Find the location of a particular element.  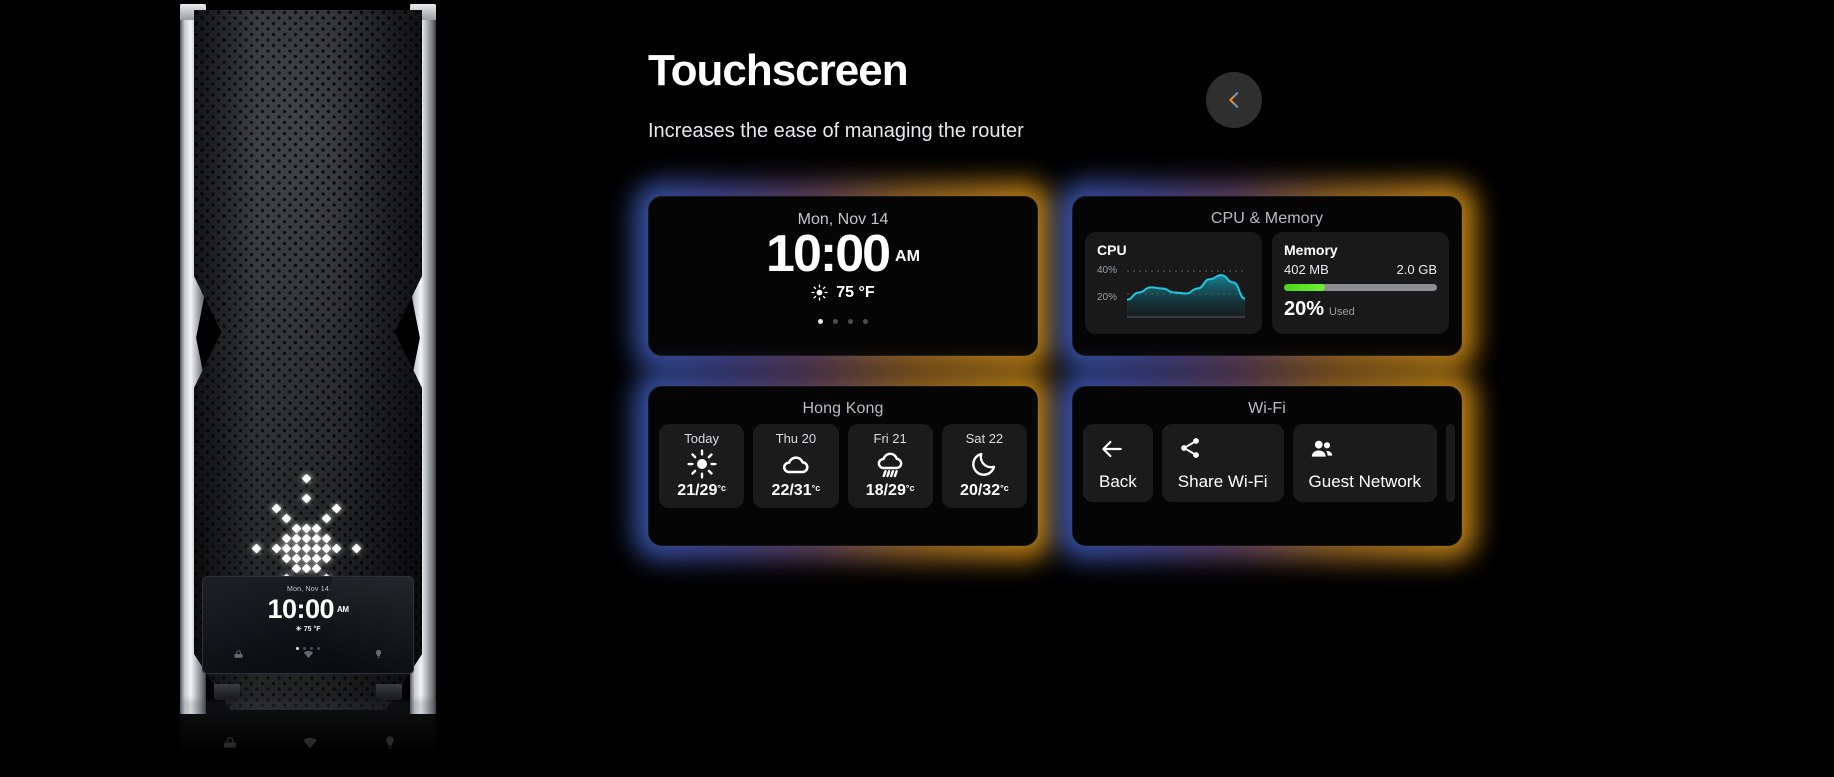

forecast-day: Fri 21 18/29°c is located at coordinates (890, 466).